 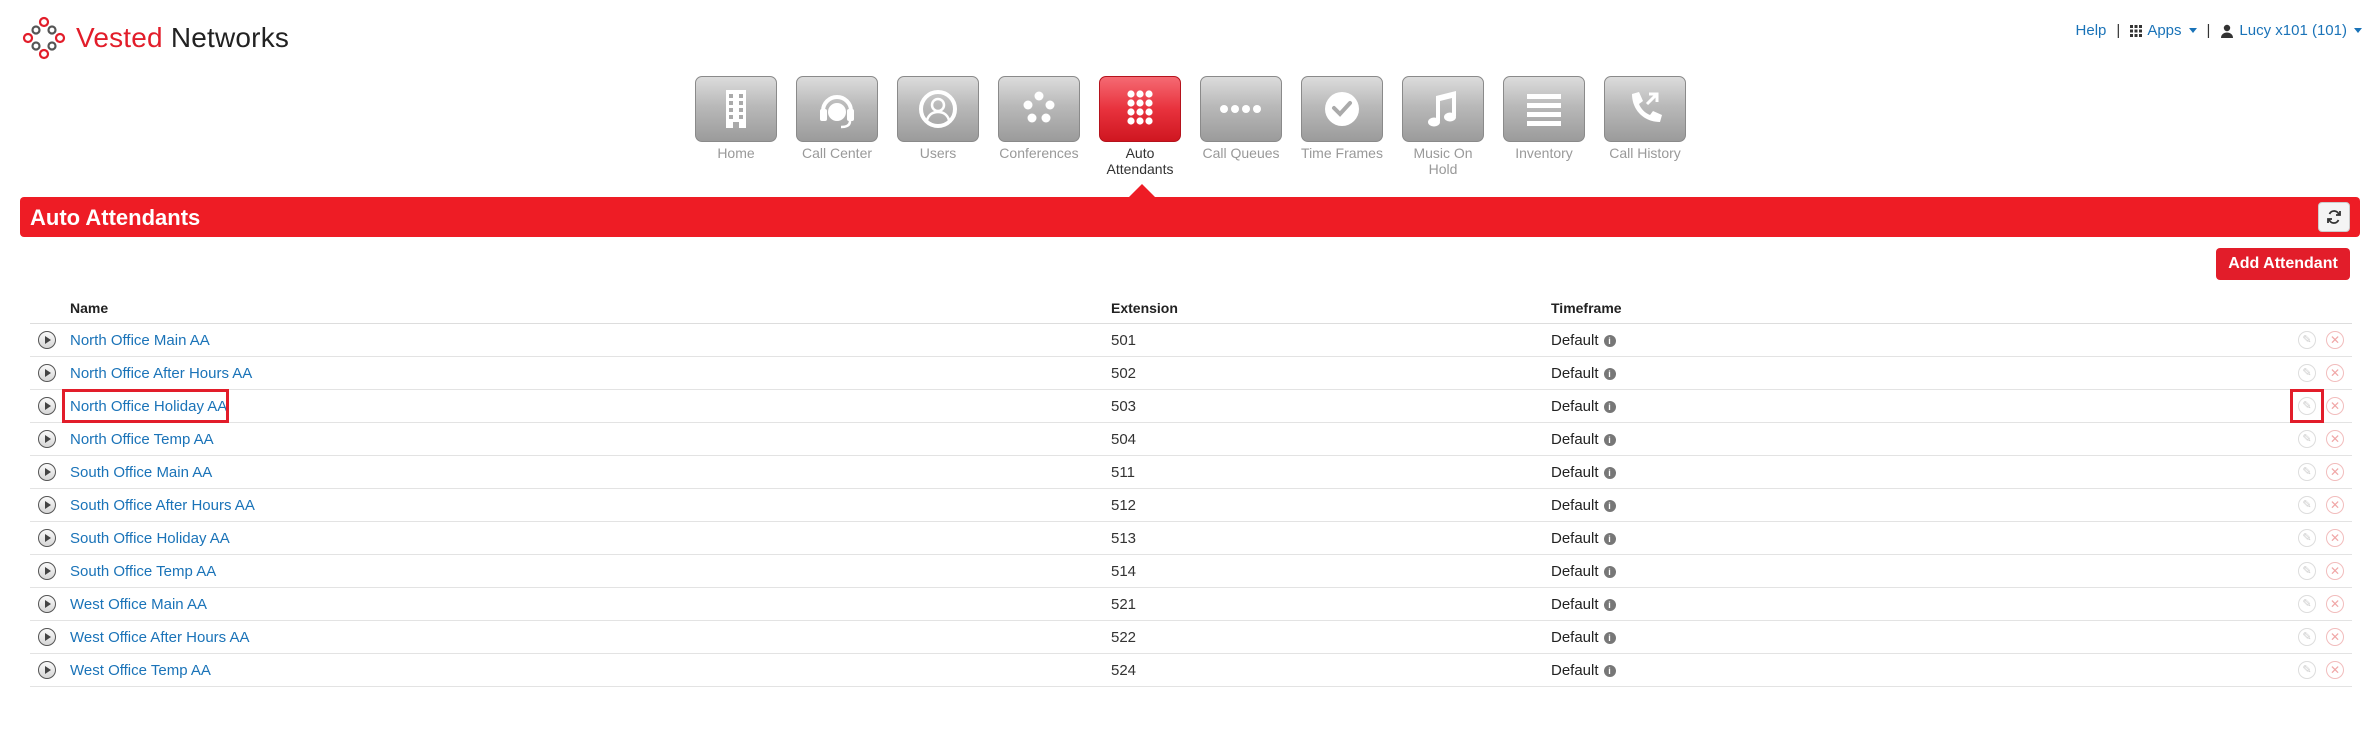 I want to click on add-attendant-button: Add Attendant, so click(x=2283, y=264).